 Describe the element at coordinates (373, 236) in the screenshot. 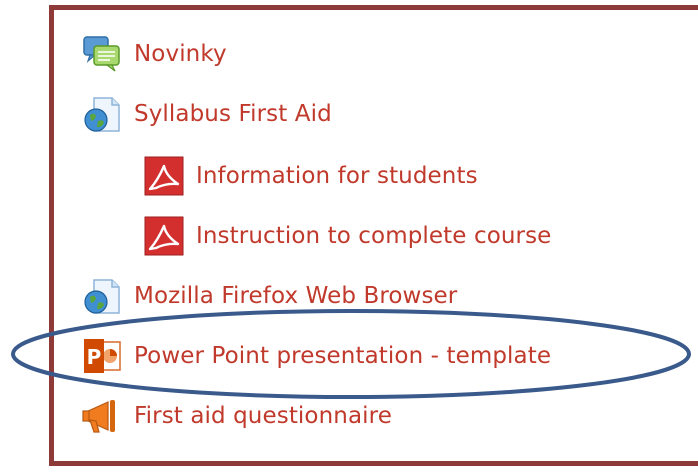

I see `activity-label: Instruction to complete course` at that location.